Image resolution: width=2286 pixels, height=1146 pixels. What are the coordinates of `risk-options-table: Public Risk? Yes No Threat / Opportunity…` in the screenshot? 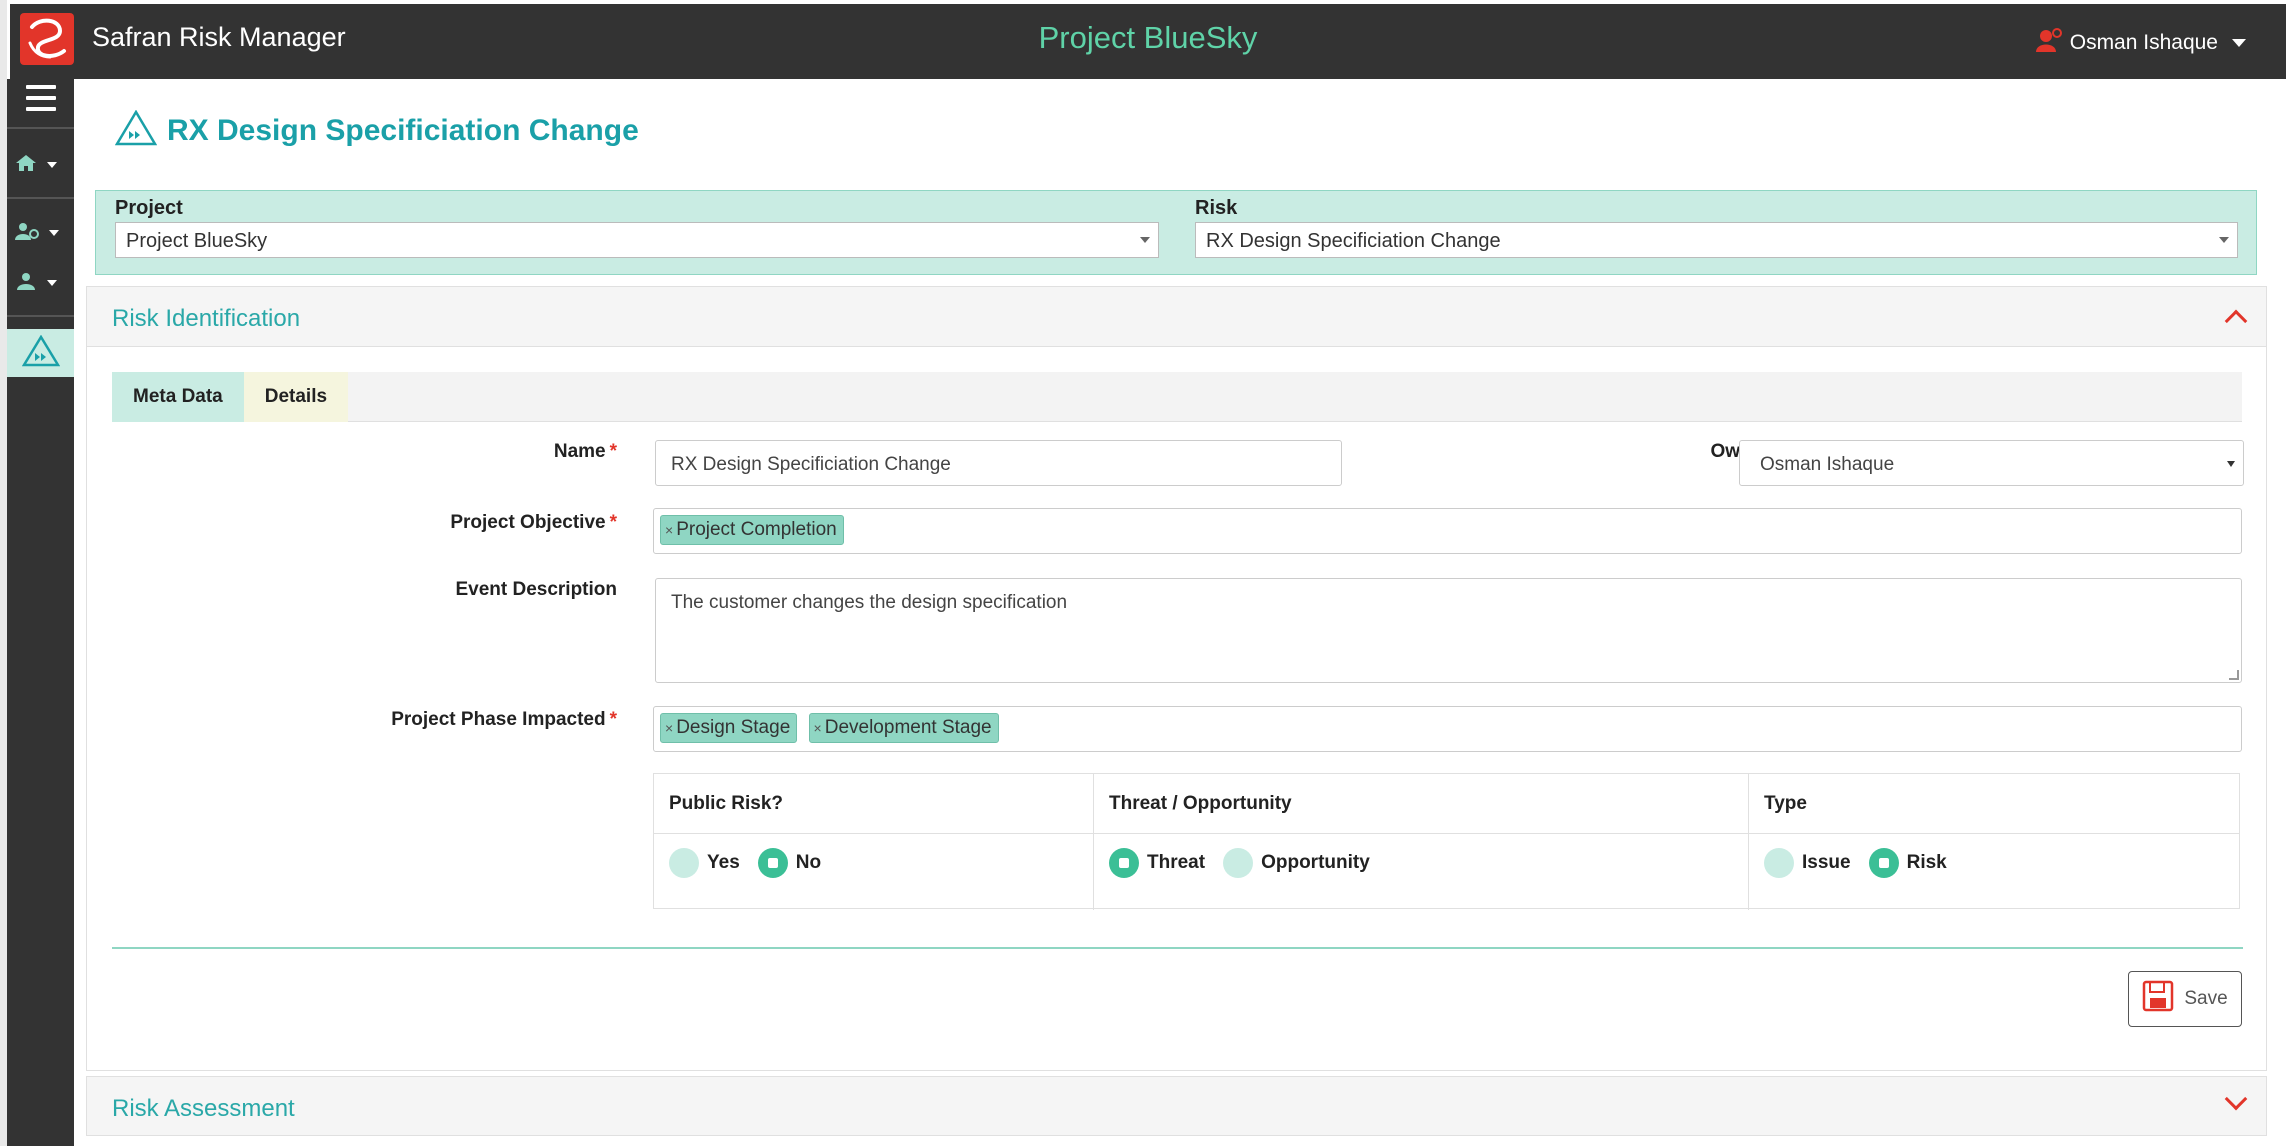 It's located at (1446, 841).